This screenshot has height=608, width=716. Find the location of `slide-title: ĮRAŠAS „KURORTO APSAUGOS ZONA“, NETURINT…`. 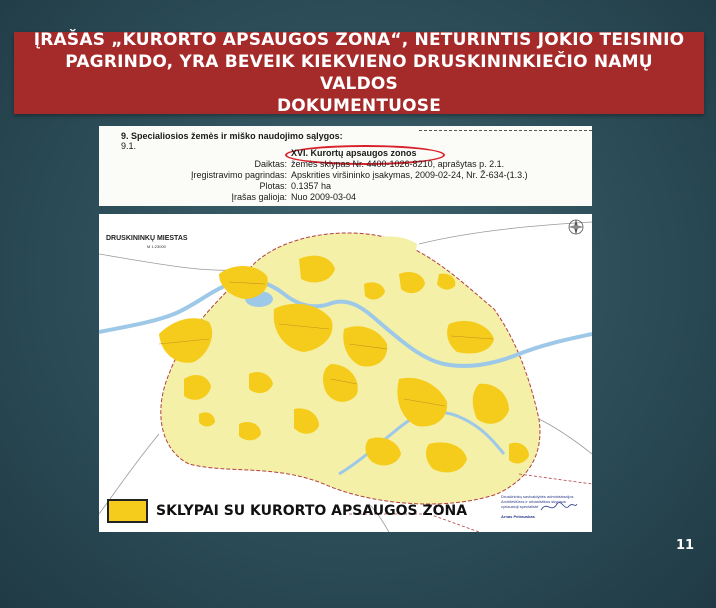

slide-title: ĮRAŠAS „KURORTO APSAUGOS ZONA“, NETURINT… is located at coordinates (359, 73).